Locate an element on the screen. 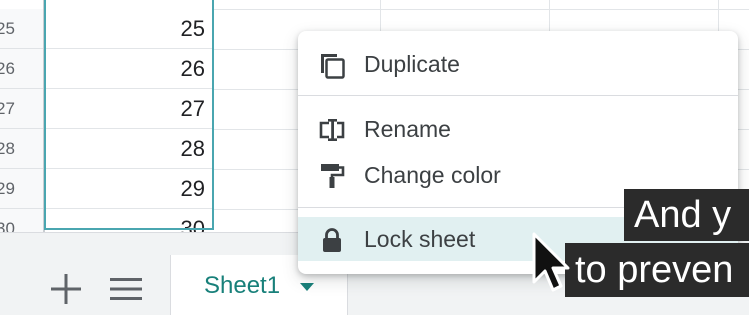  cell-a25: 25 is located at coordinates (129, 29).